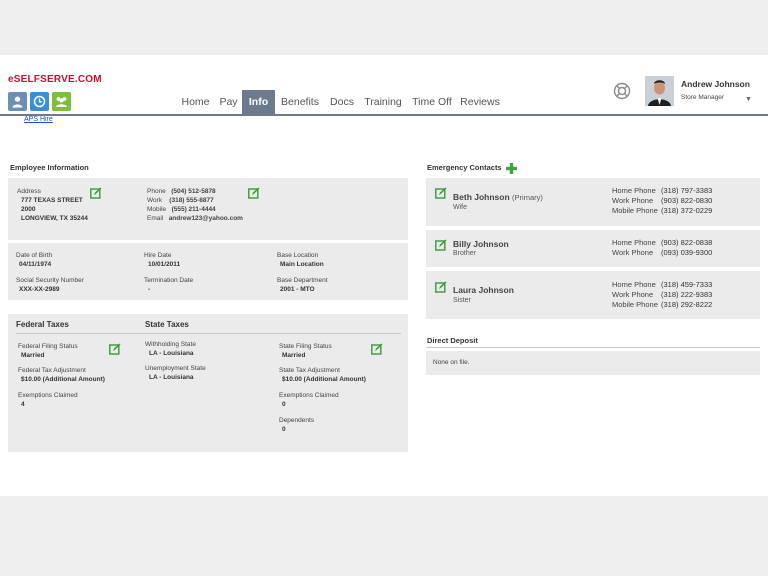  I want to click on laura-relation: Sister, so click(462, 300).